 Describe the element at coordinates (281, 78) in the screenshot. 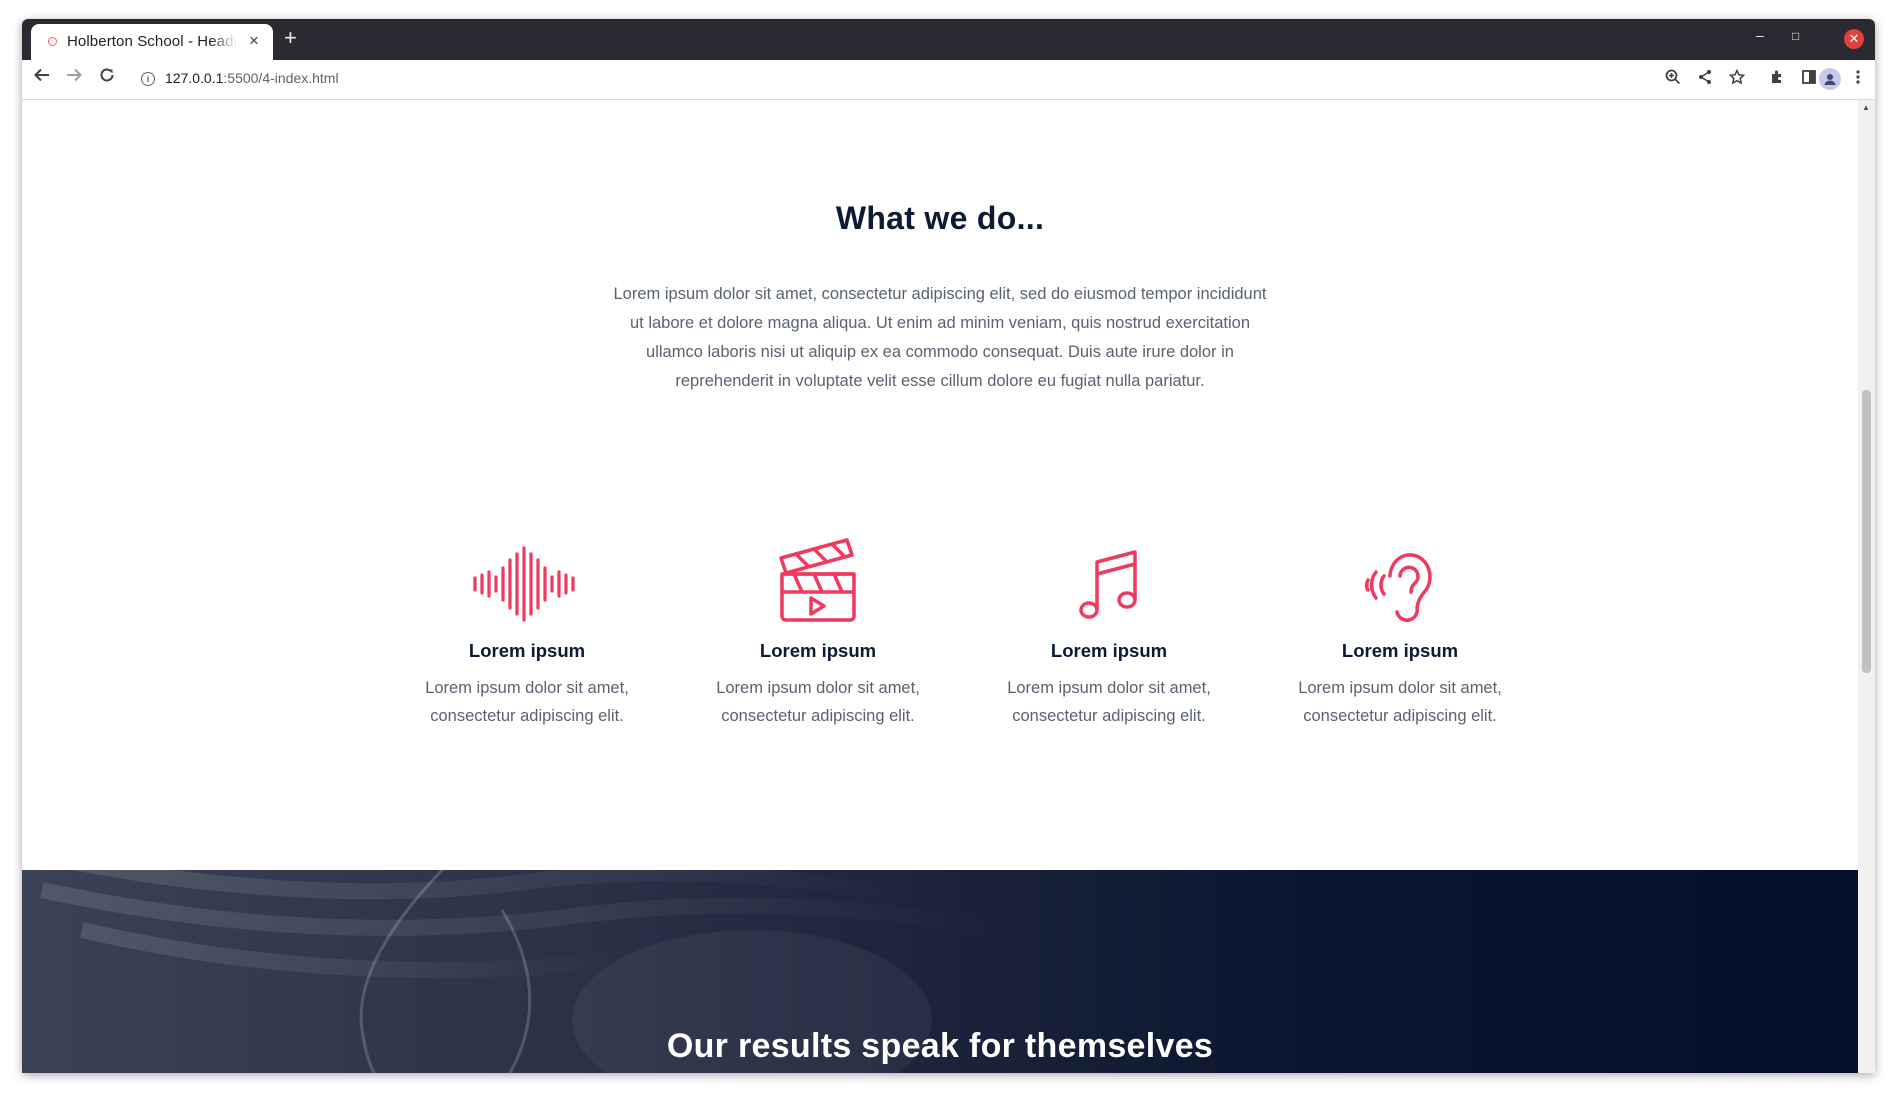

I see `url-path: :5500/4-index.html` at that location.